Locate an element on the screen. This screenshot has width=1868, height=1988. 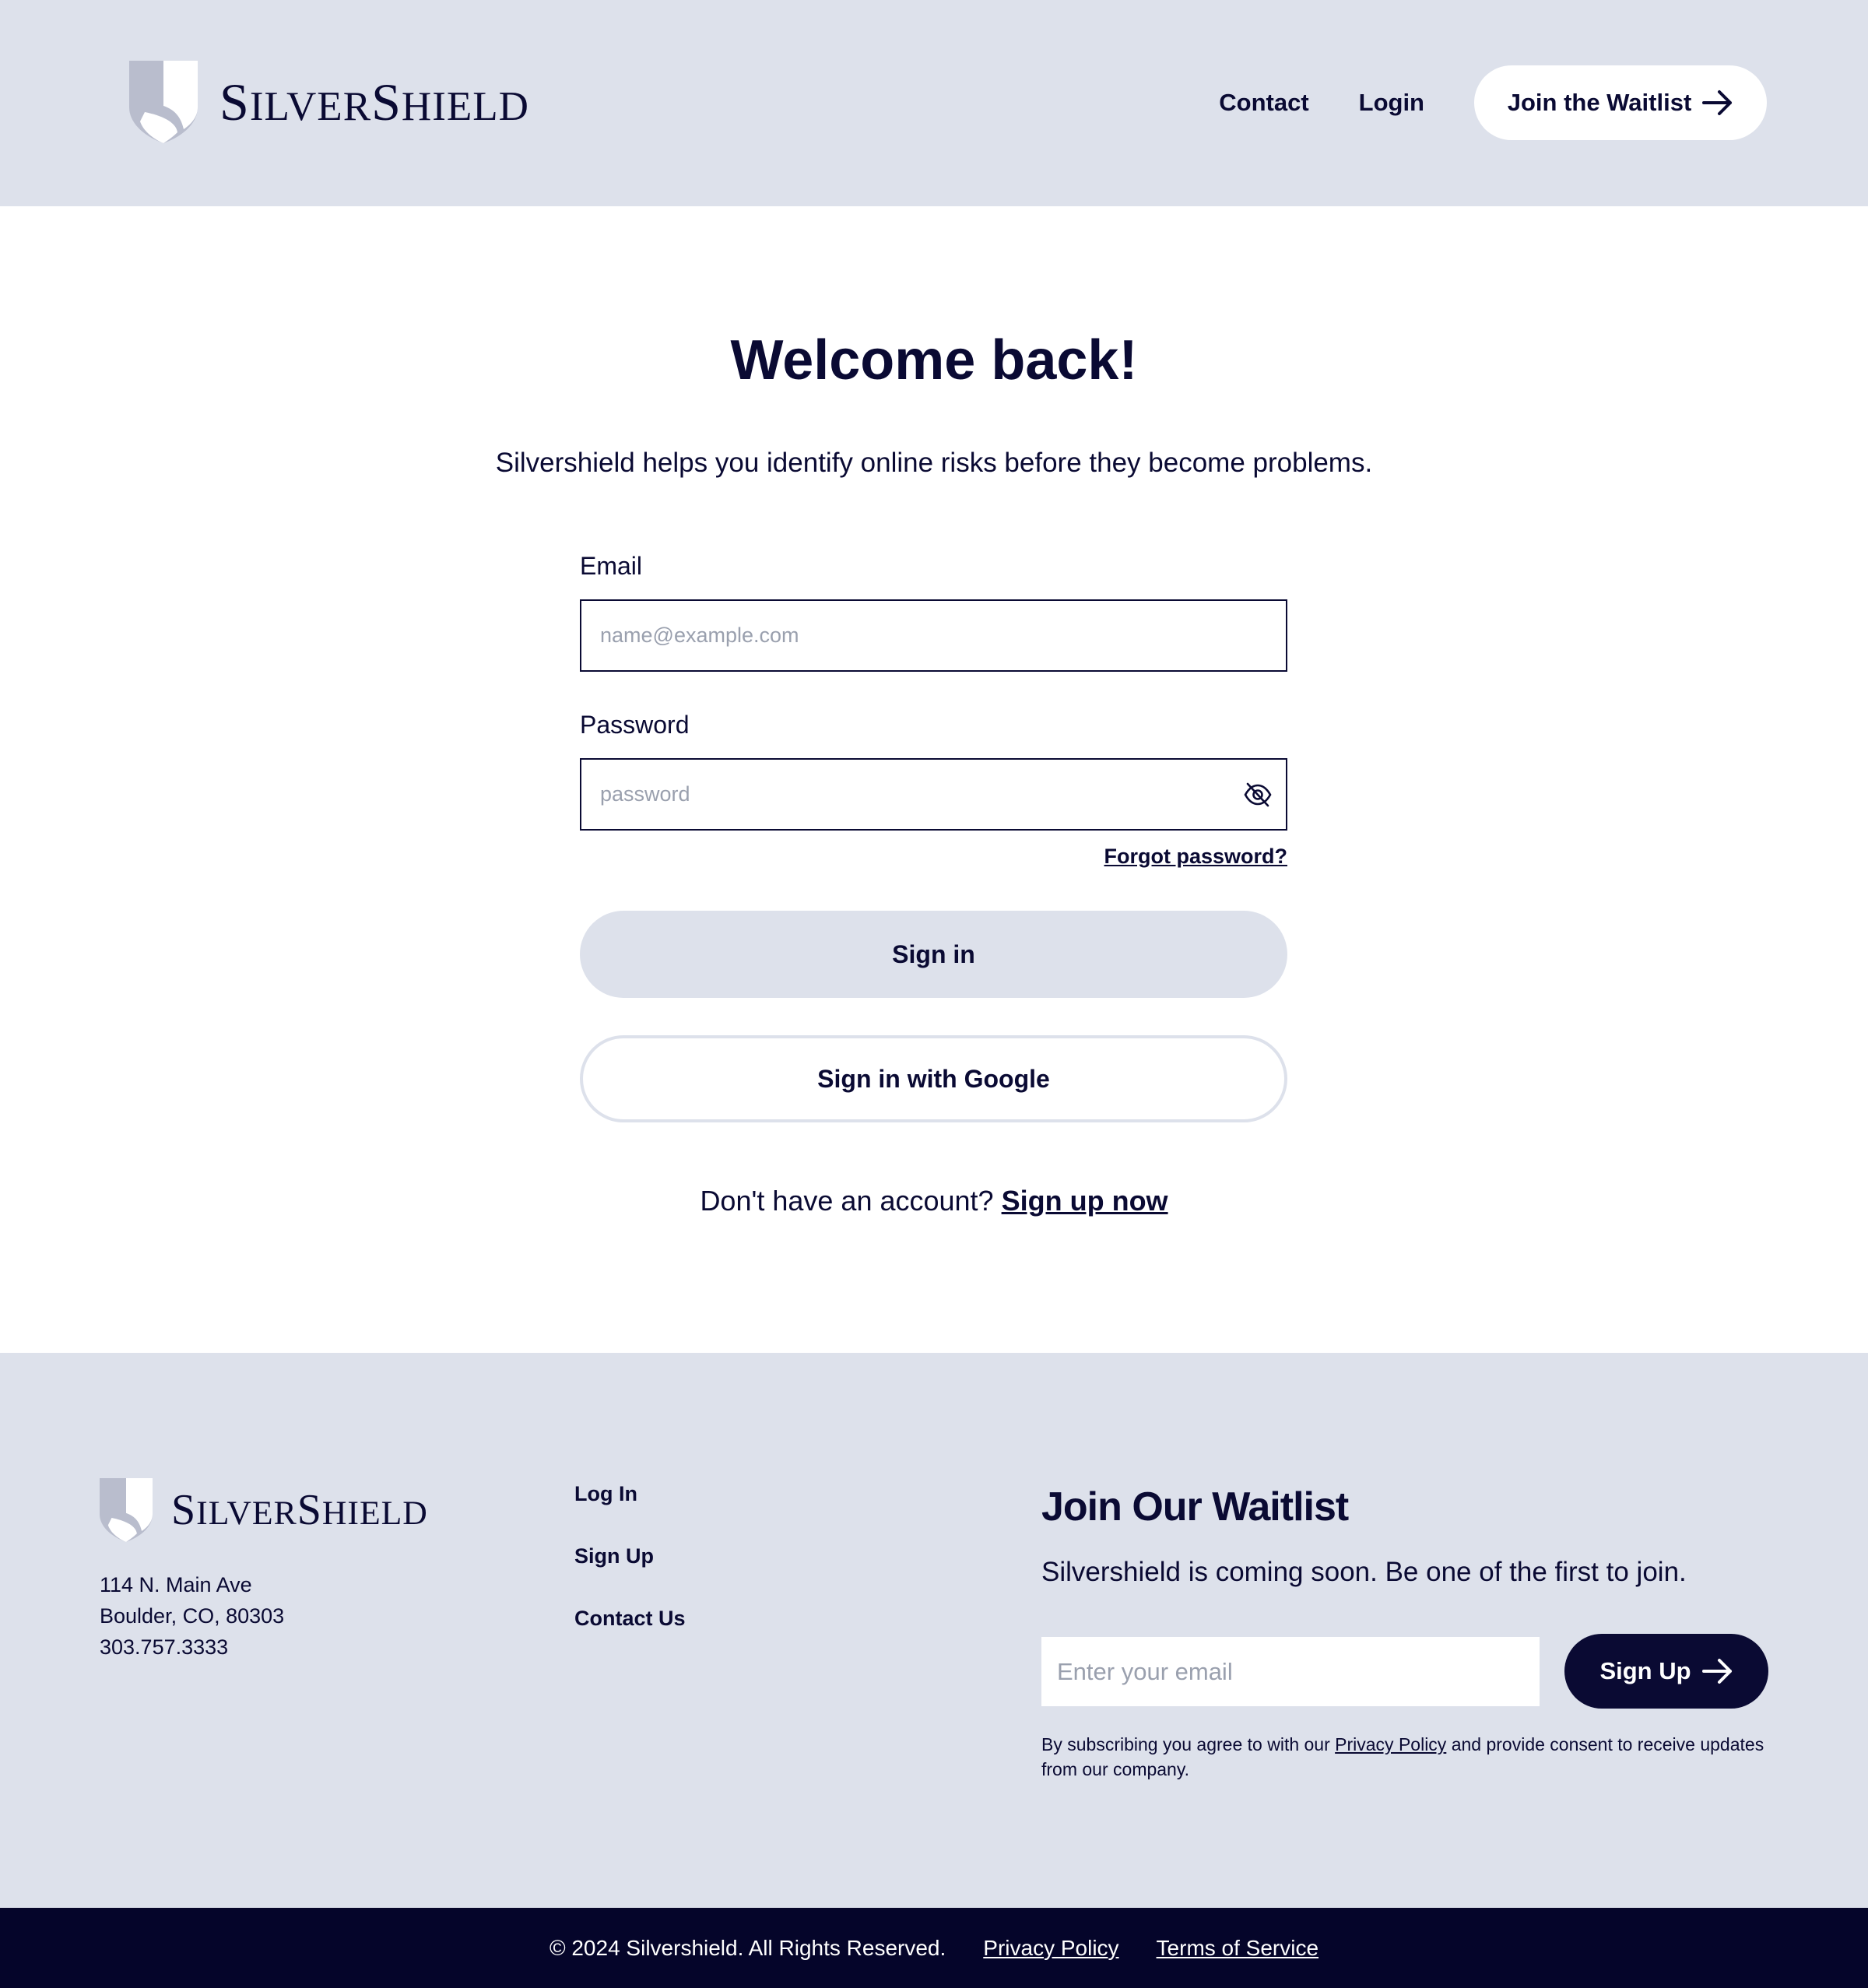
privacy-policy-link: Privacy Policy is located at coordinates (1050, 1948).